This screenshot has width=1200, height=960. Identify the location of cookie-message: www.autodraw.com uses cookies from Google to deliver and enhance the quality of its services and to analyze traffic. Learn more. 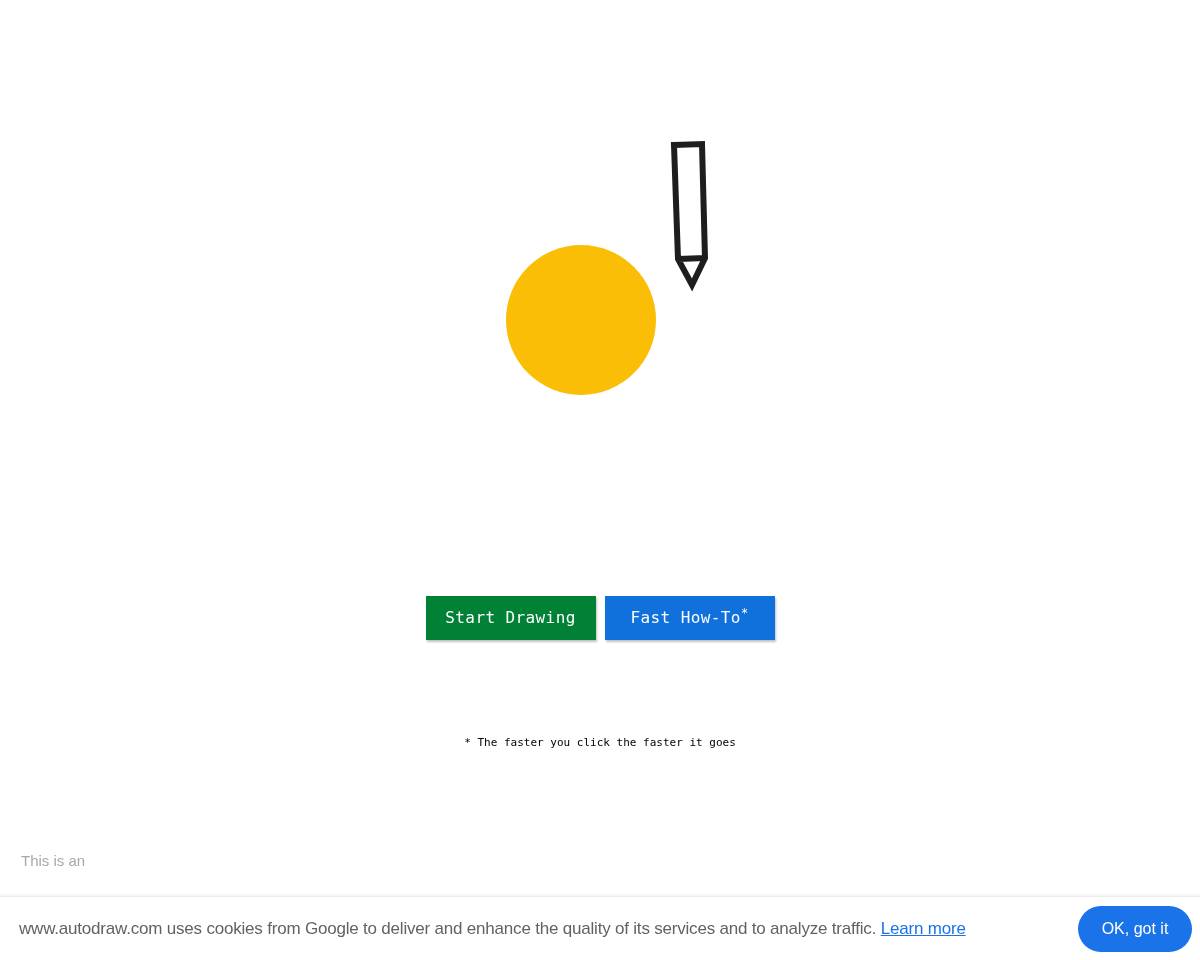
(492, 928).